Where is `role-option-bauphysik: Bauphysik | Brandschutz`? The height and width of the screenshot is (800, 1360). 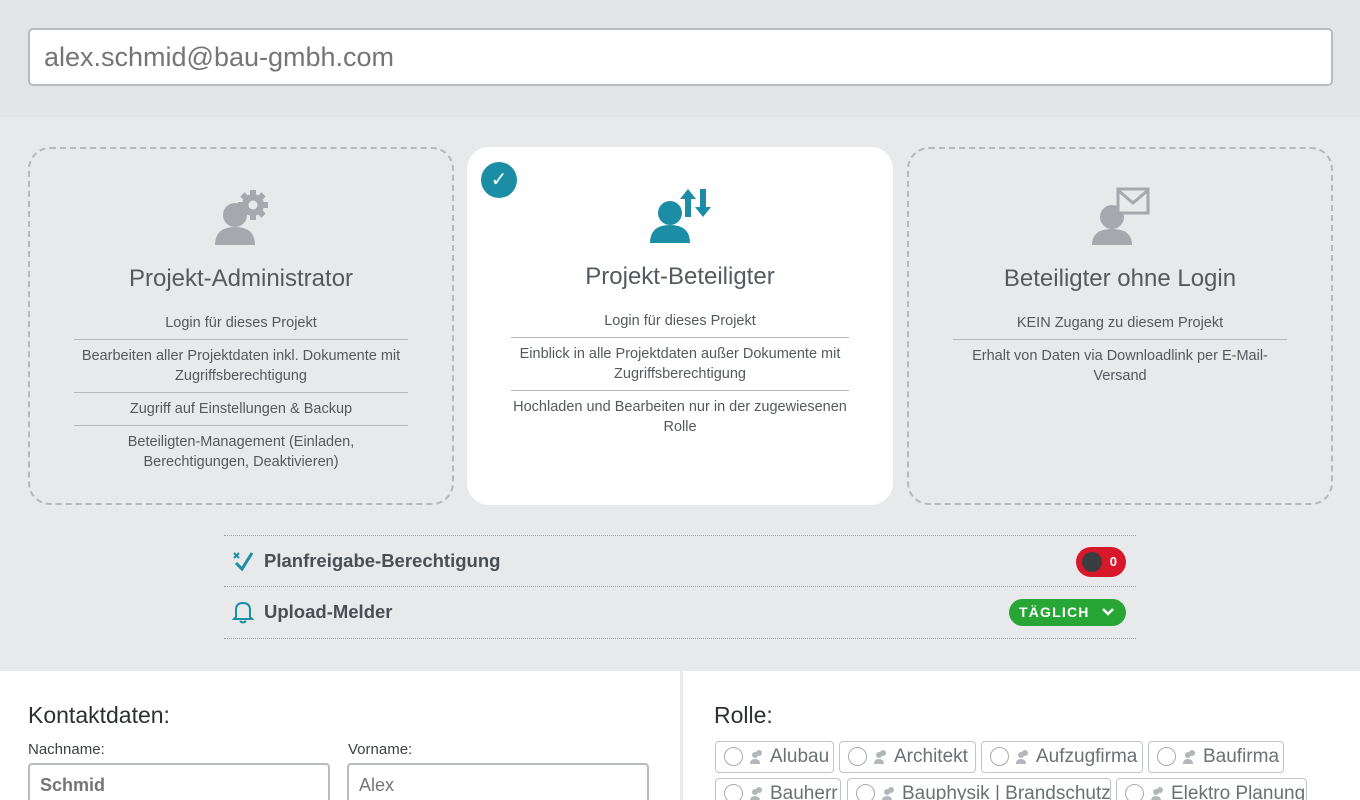
role-option-bauphysik: Bauphysik | Brandschutz is located at coordinates (979, 789).